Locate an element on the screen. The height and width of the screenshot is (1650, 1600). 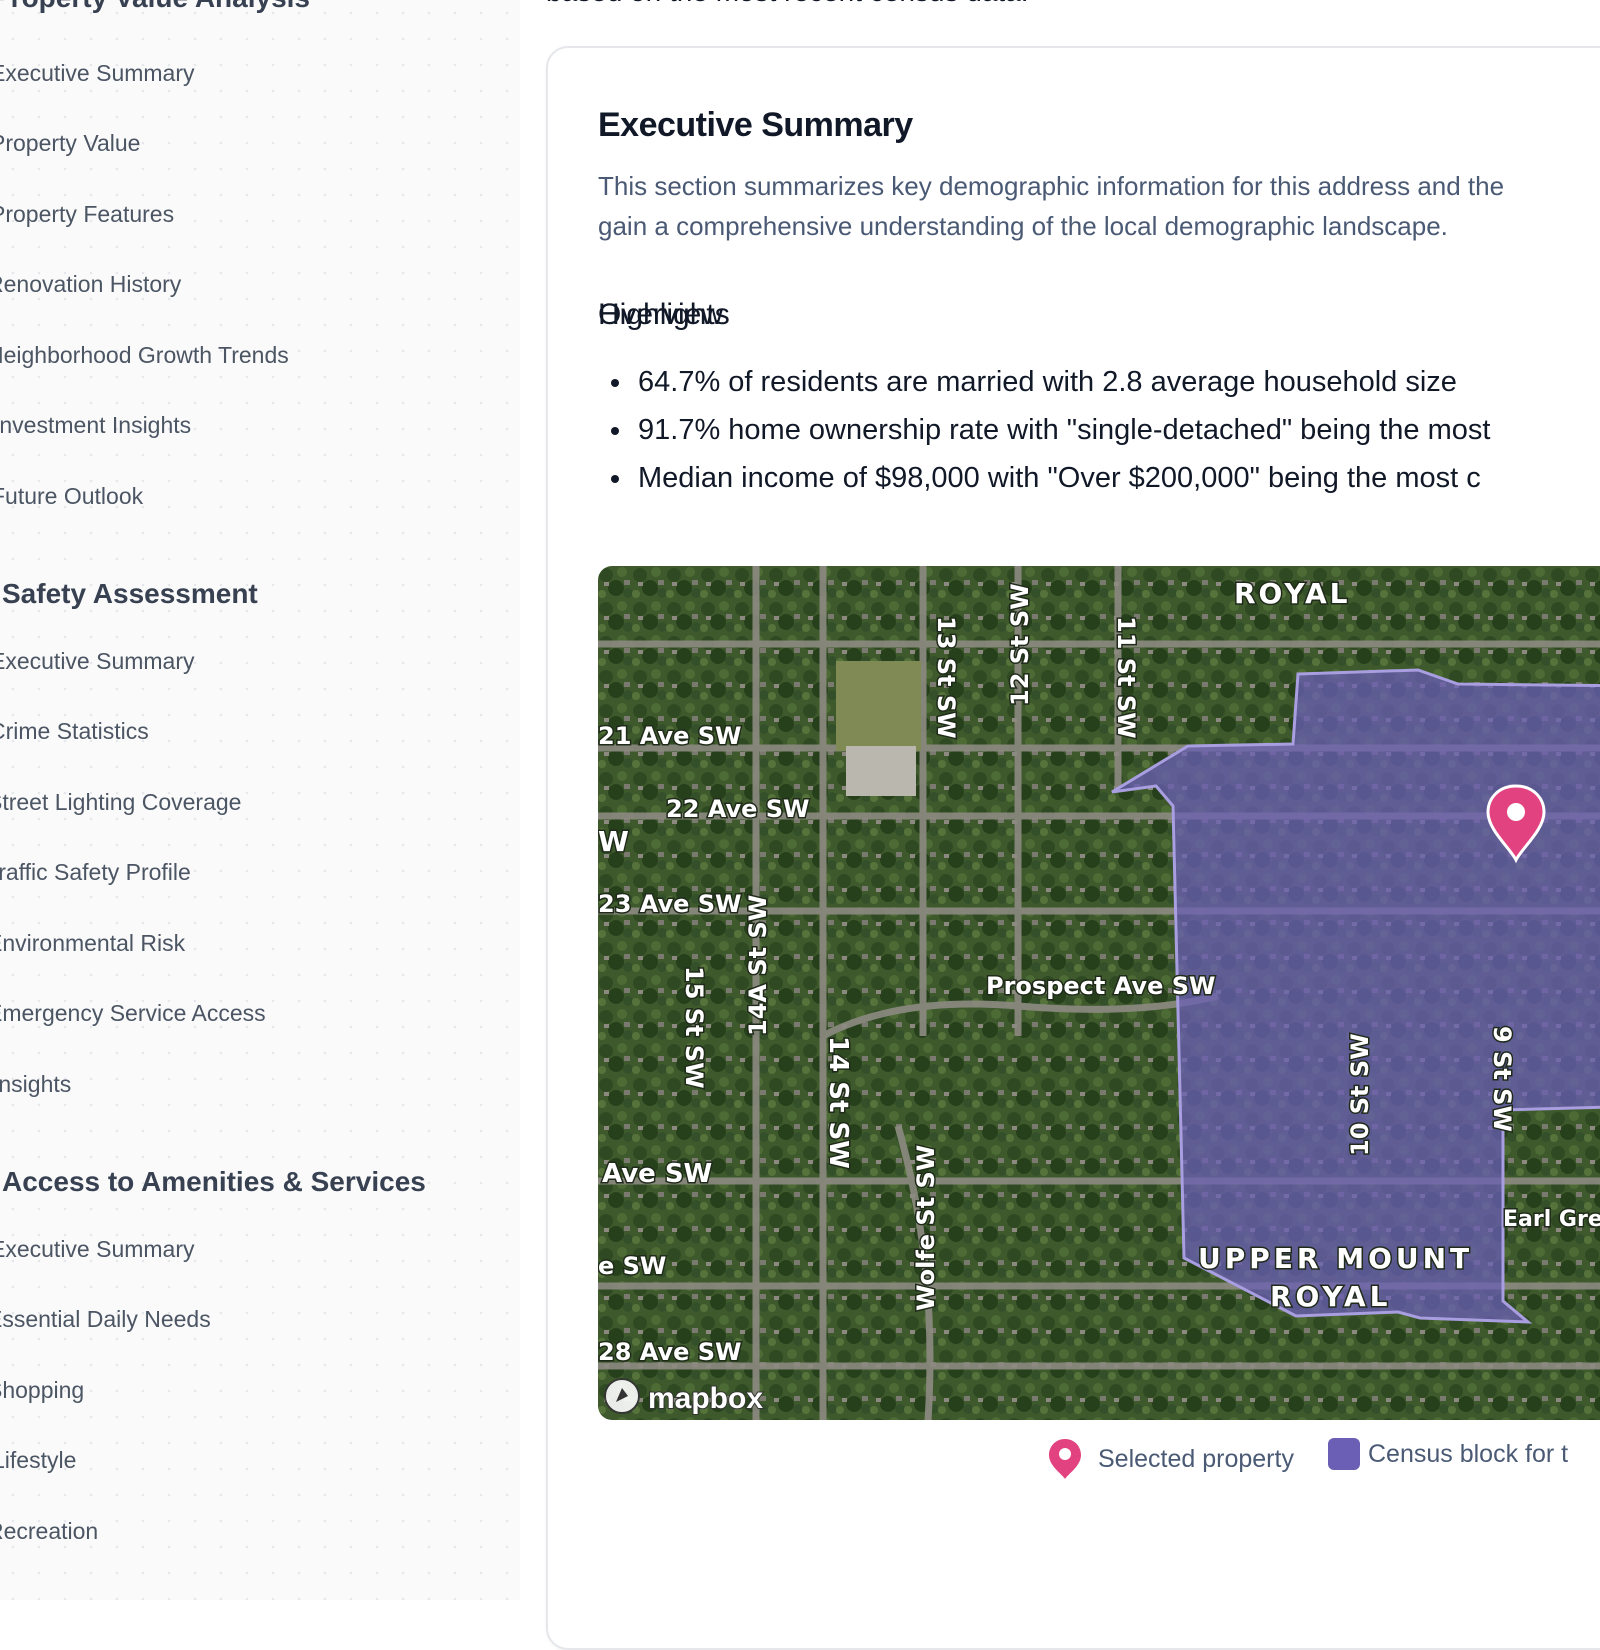
mapbox-logo: mapbox is located at coordinates (684, 1397).